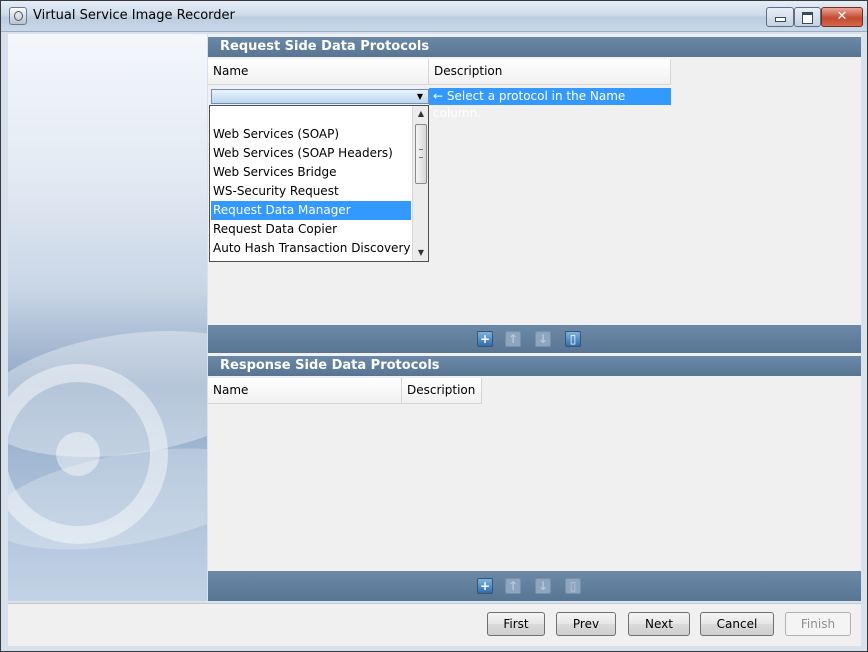 The width and height of the screenshot is (868, 652). I want to click on protocol-name-combo: ▼, so click(320, 96).